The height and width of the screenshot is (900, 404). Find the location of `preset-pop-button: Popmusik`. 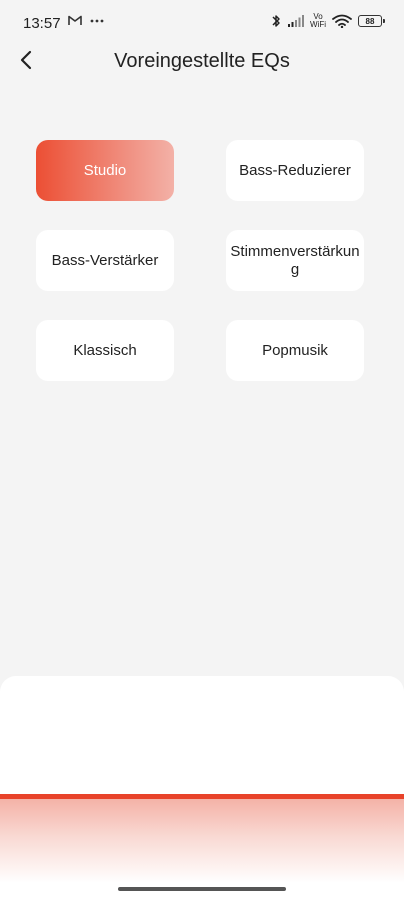

preset-pop-button: Popmusik is located at coordinates (295, 350).